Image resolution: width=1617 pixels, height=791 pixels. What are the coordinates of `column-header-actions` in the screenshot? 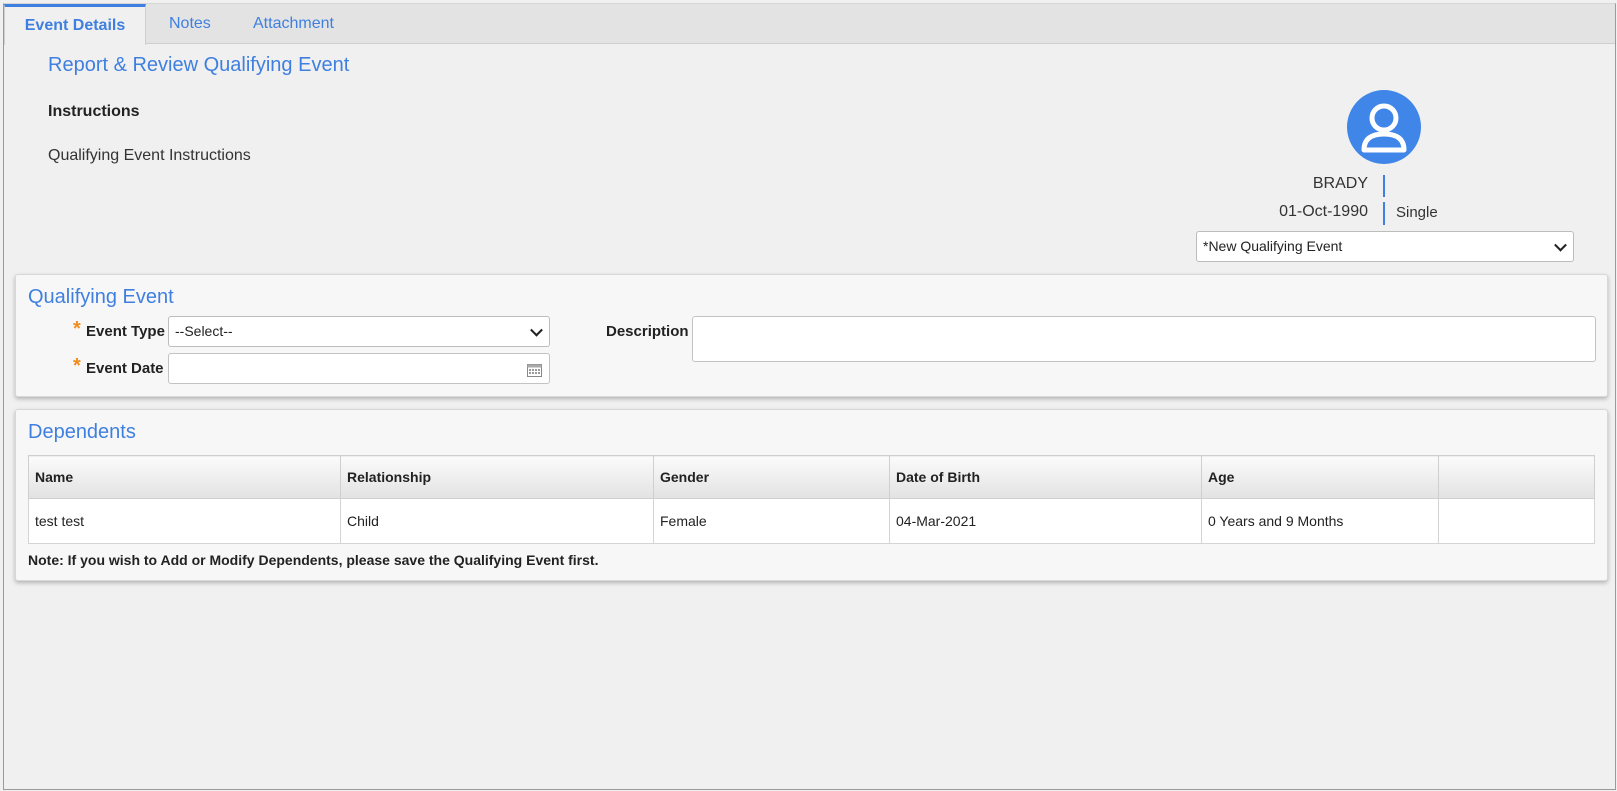 It's located at (1516, 477).